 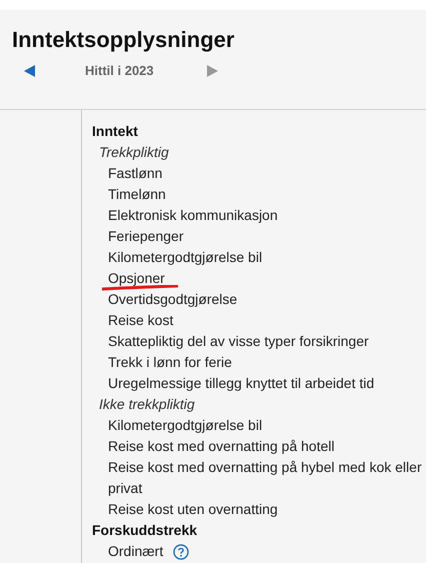 What do you see at coordinates (241, 383) in the screenshot?
I see `income-item-link: Uregelmessige tillegg knyttet til arbeidet tid` at bounding box center [241, 383].